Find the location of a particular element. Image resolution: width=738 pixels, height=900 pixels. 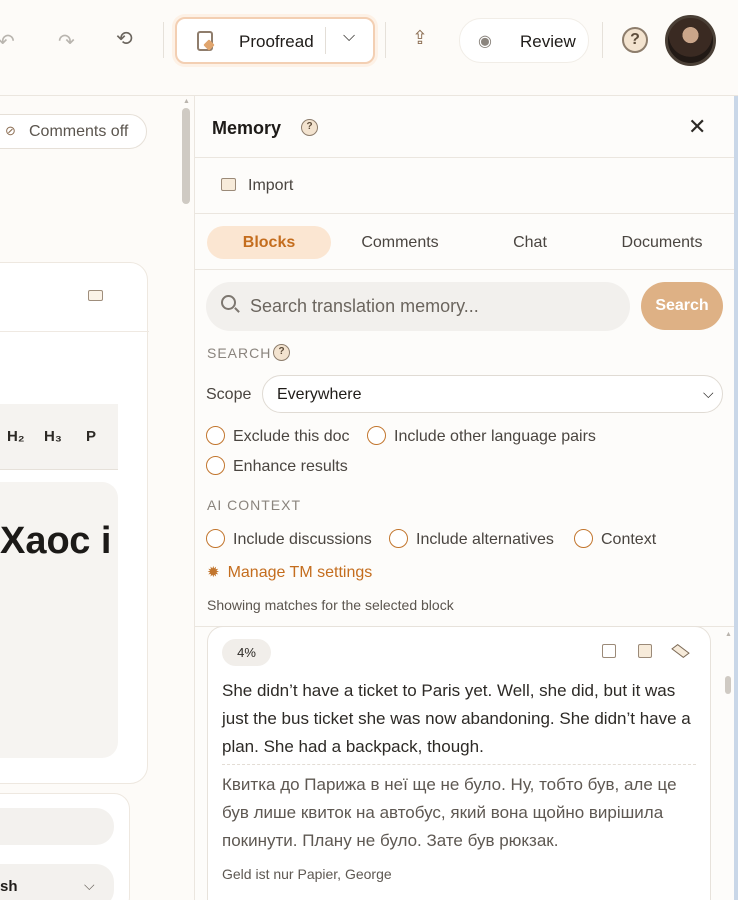

search-icon is located at coordinates (228, 302).